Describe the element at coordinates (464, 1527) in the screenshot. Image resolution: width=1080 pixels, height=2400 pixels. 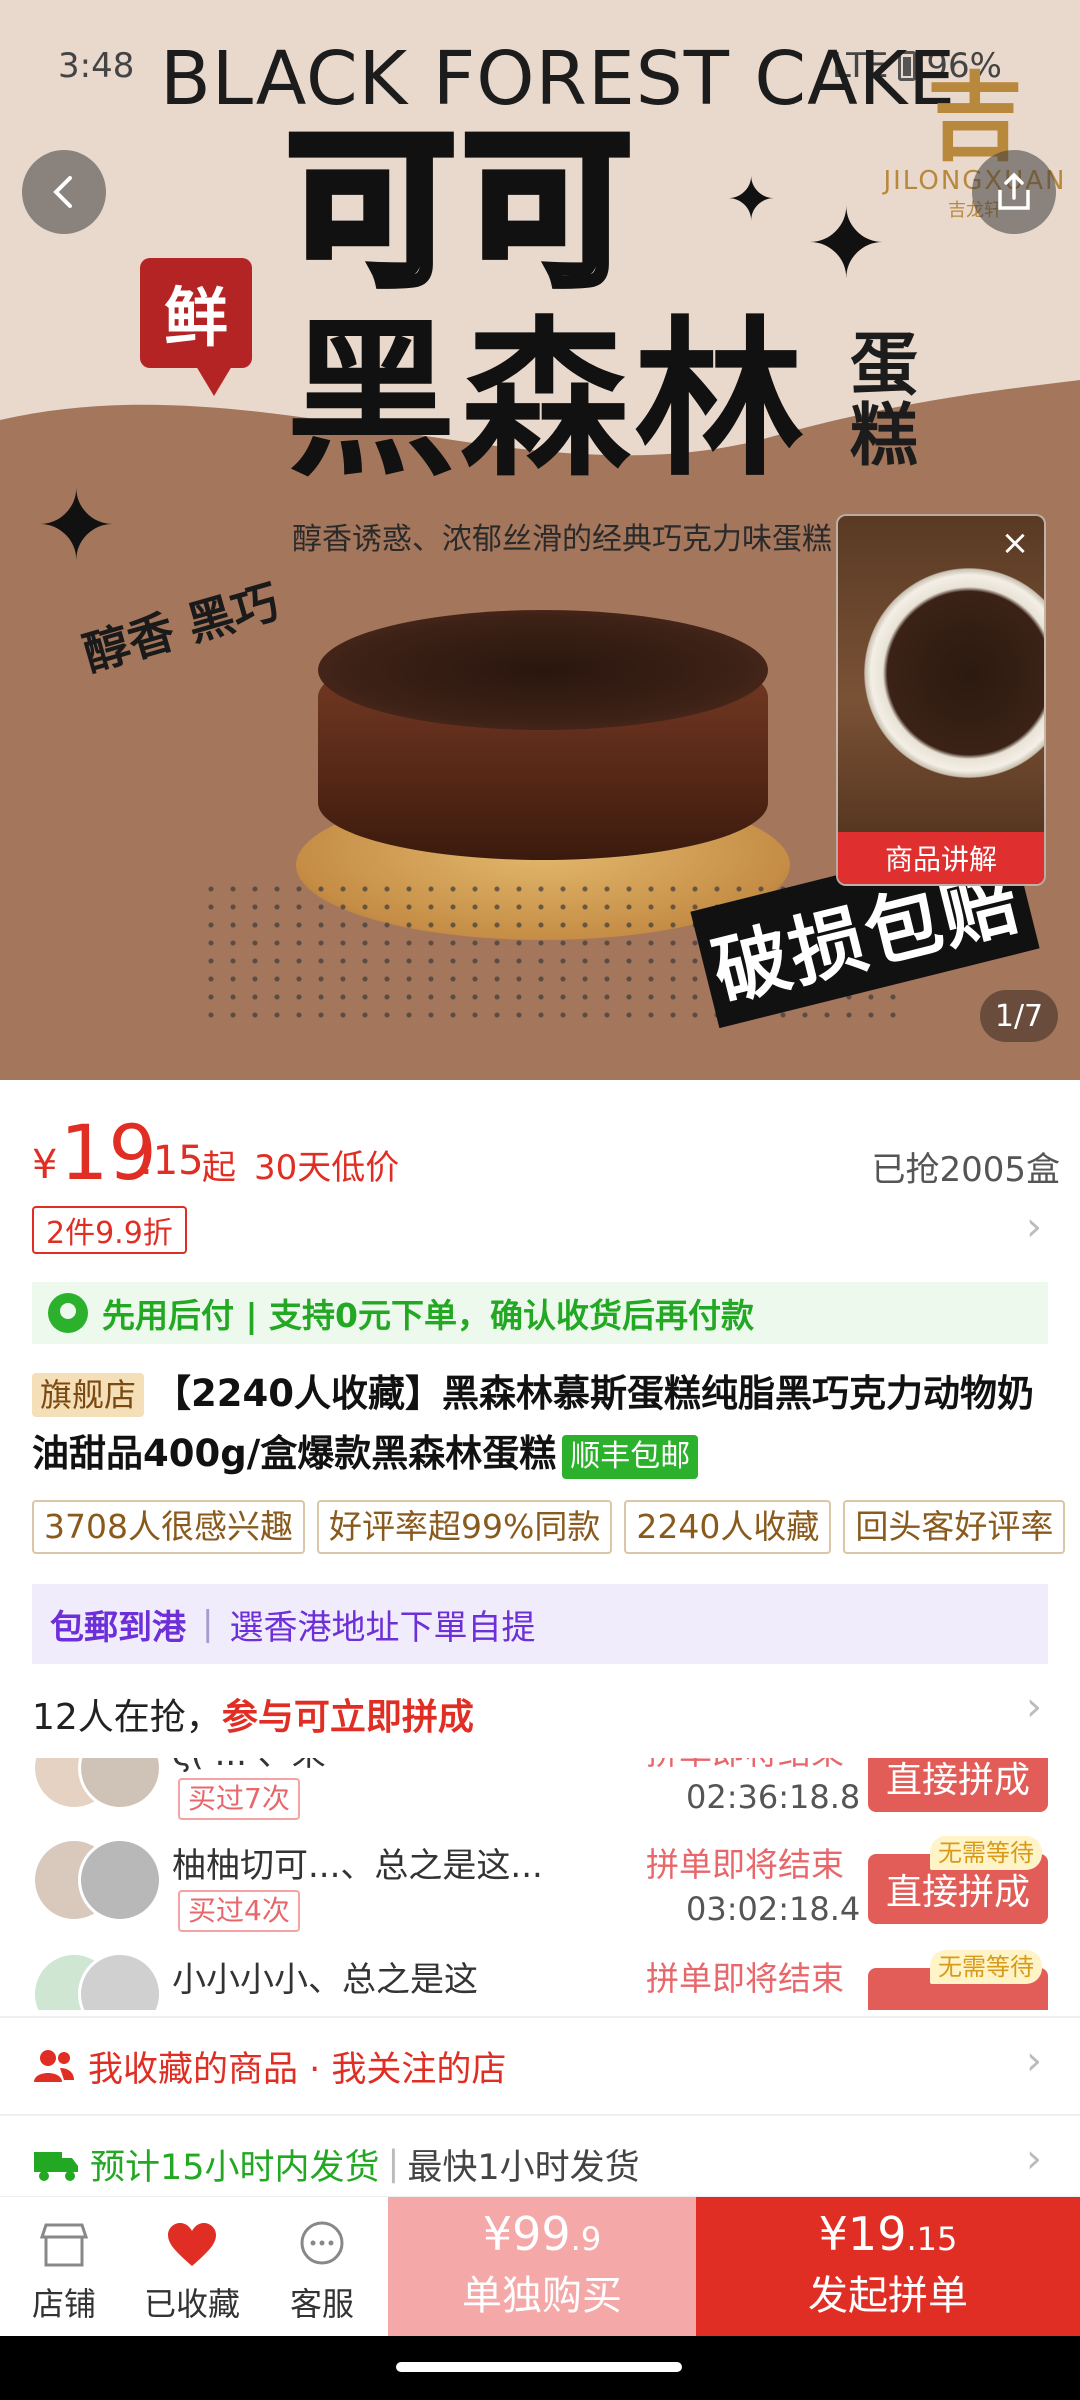
I see `tag-chip: 好评率超99%同款` at that location.